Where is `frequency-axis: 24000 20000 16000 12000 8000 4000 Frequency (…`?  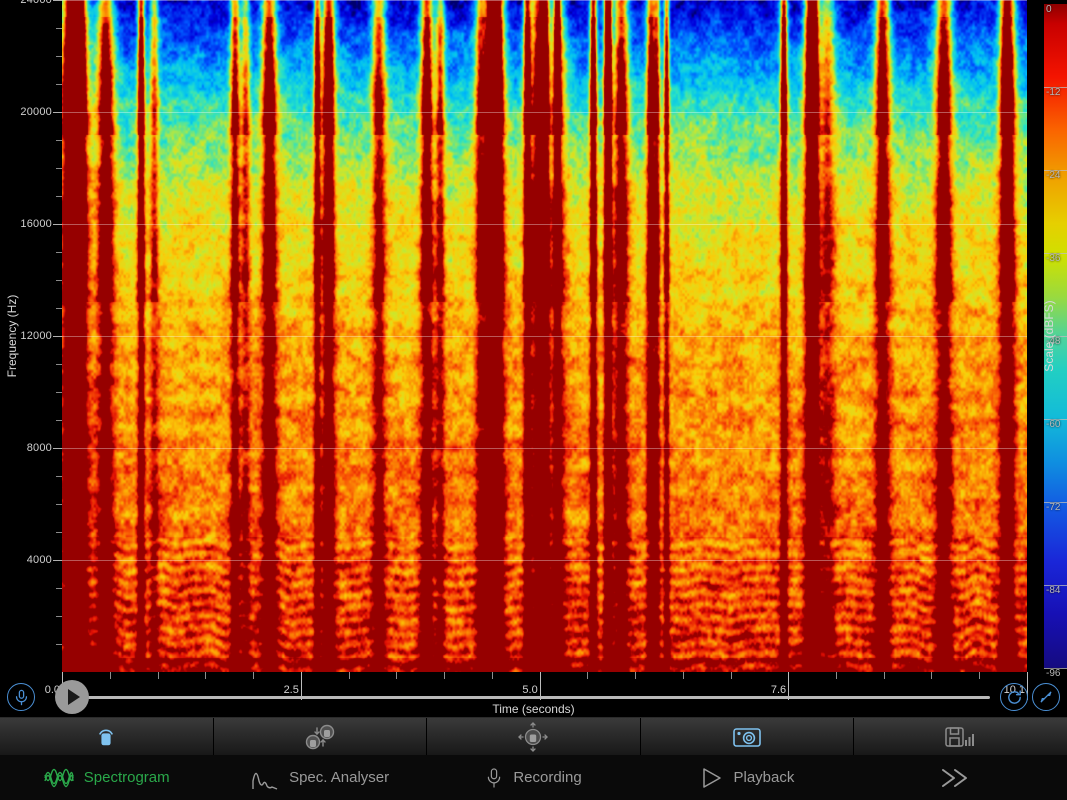
frequency-axis: 24000 20000 16000 12000 8000 4000 Frequency (… is located at coordinates (31, 336).